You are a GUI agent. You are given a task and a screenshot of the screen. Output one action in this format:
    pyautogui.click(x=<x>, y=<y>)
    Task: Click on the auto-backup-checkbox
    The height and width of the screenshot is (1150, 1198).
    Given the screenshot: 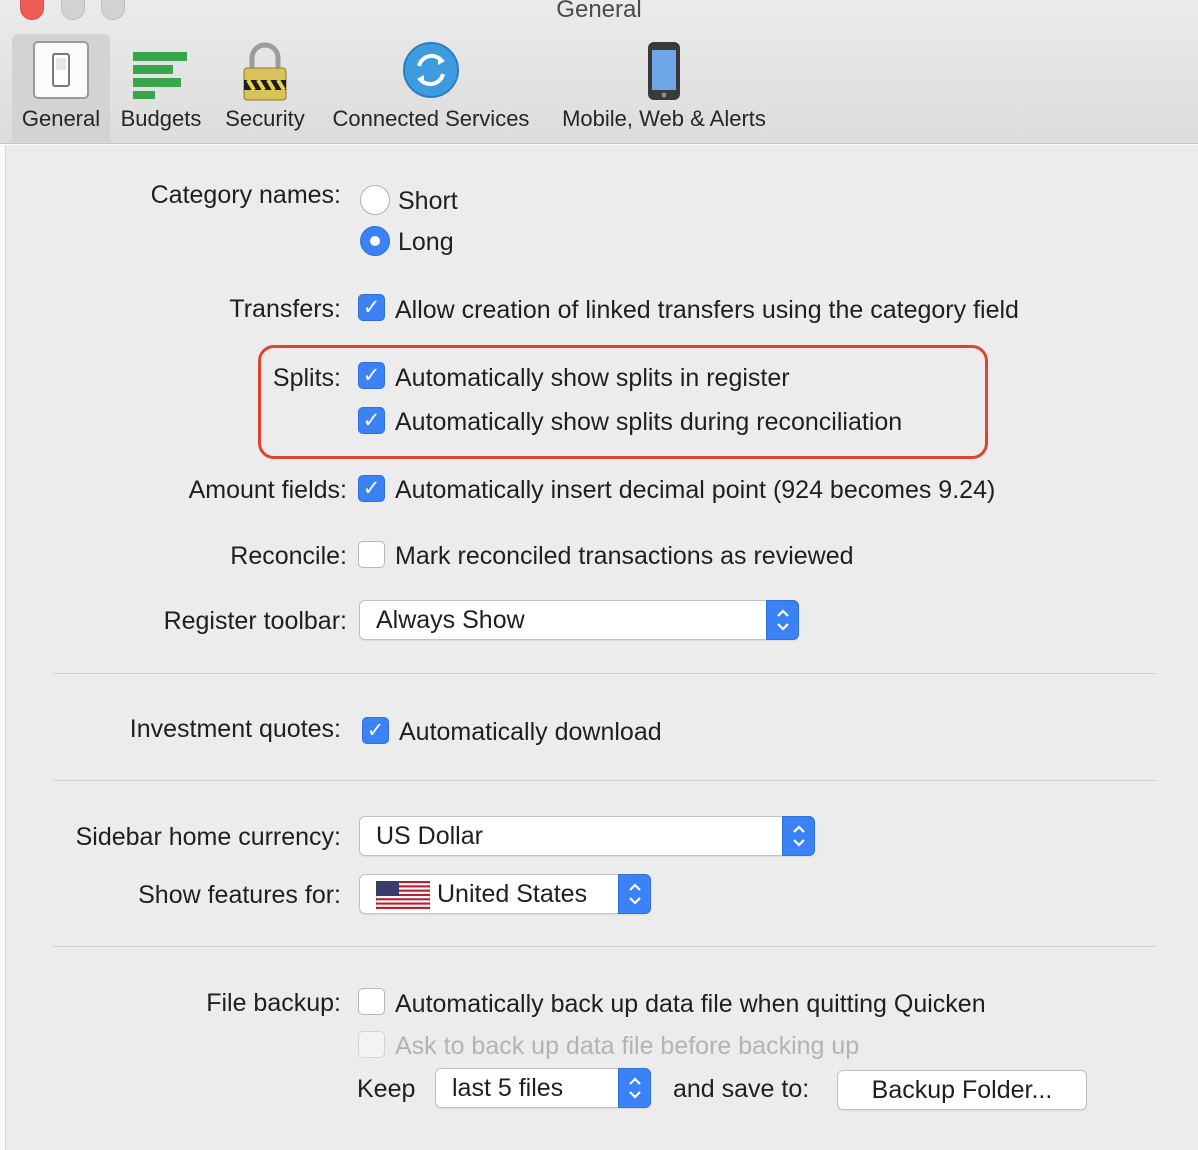 What is the action you would take?
    pyautogui.click(x=371, y=1001)
    